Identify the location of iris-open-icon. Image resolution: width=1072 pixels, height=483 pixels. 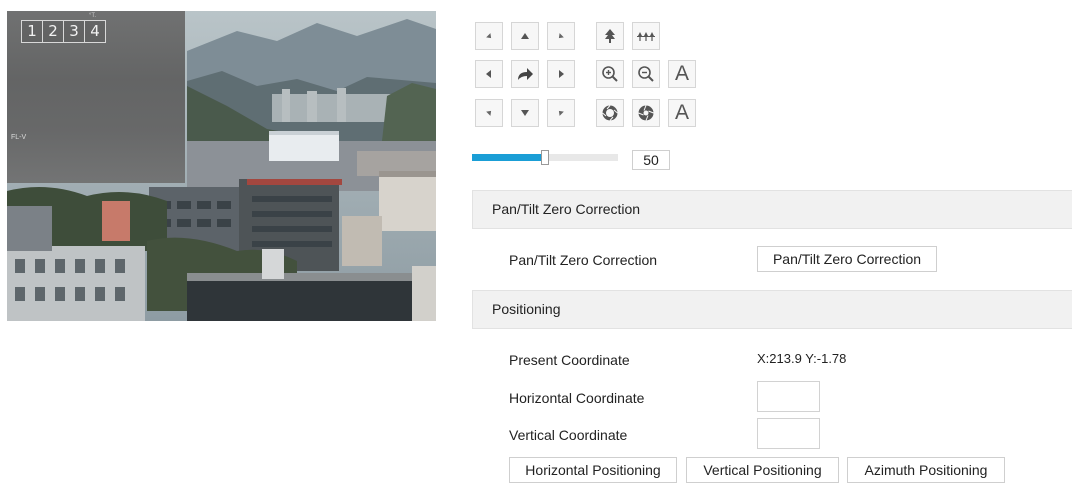
(610, 113).